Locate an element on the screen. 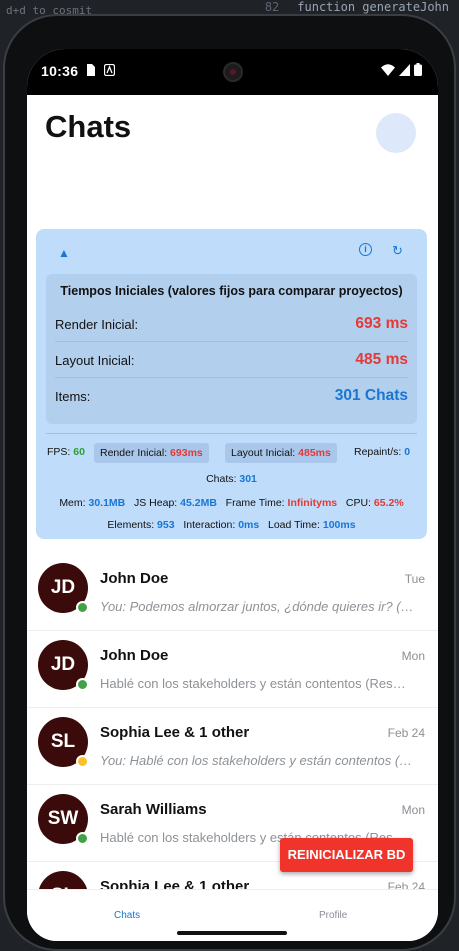 The height and width of the screenshot is (951, 459). chat-date: Tue is located at coordinates (414, 579).